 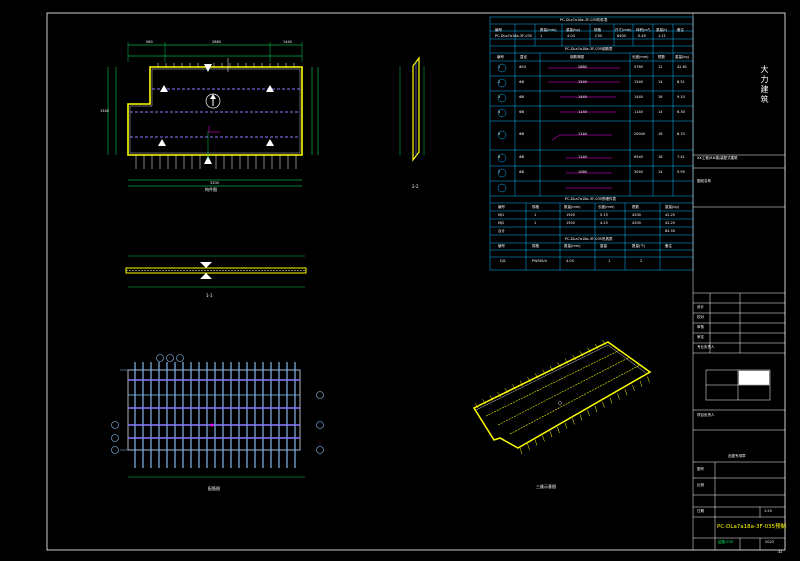 What do you see at coordinates (641, 261) in the screenshot?
I see `t4-row-4: 2` at bounding box center [641, 261].